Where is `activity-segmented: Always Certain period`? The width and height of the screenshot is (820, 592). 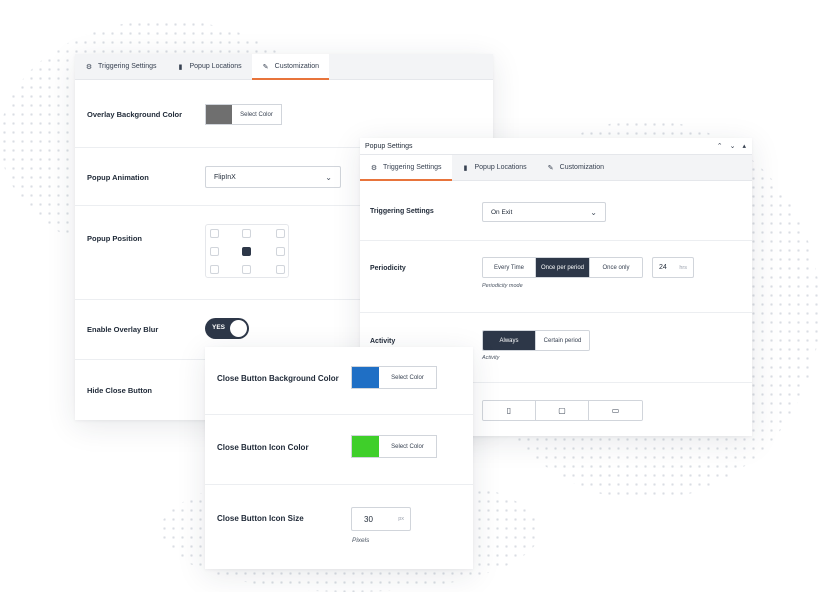
activity-segmented: Always Certain period is located at coordinates (536, 340).